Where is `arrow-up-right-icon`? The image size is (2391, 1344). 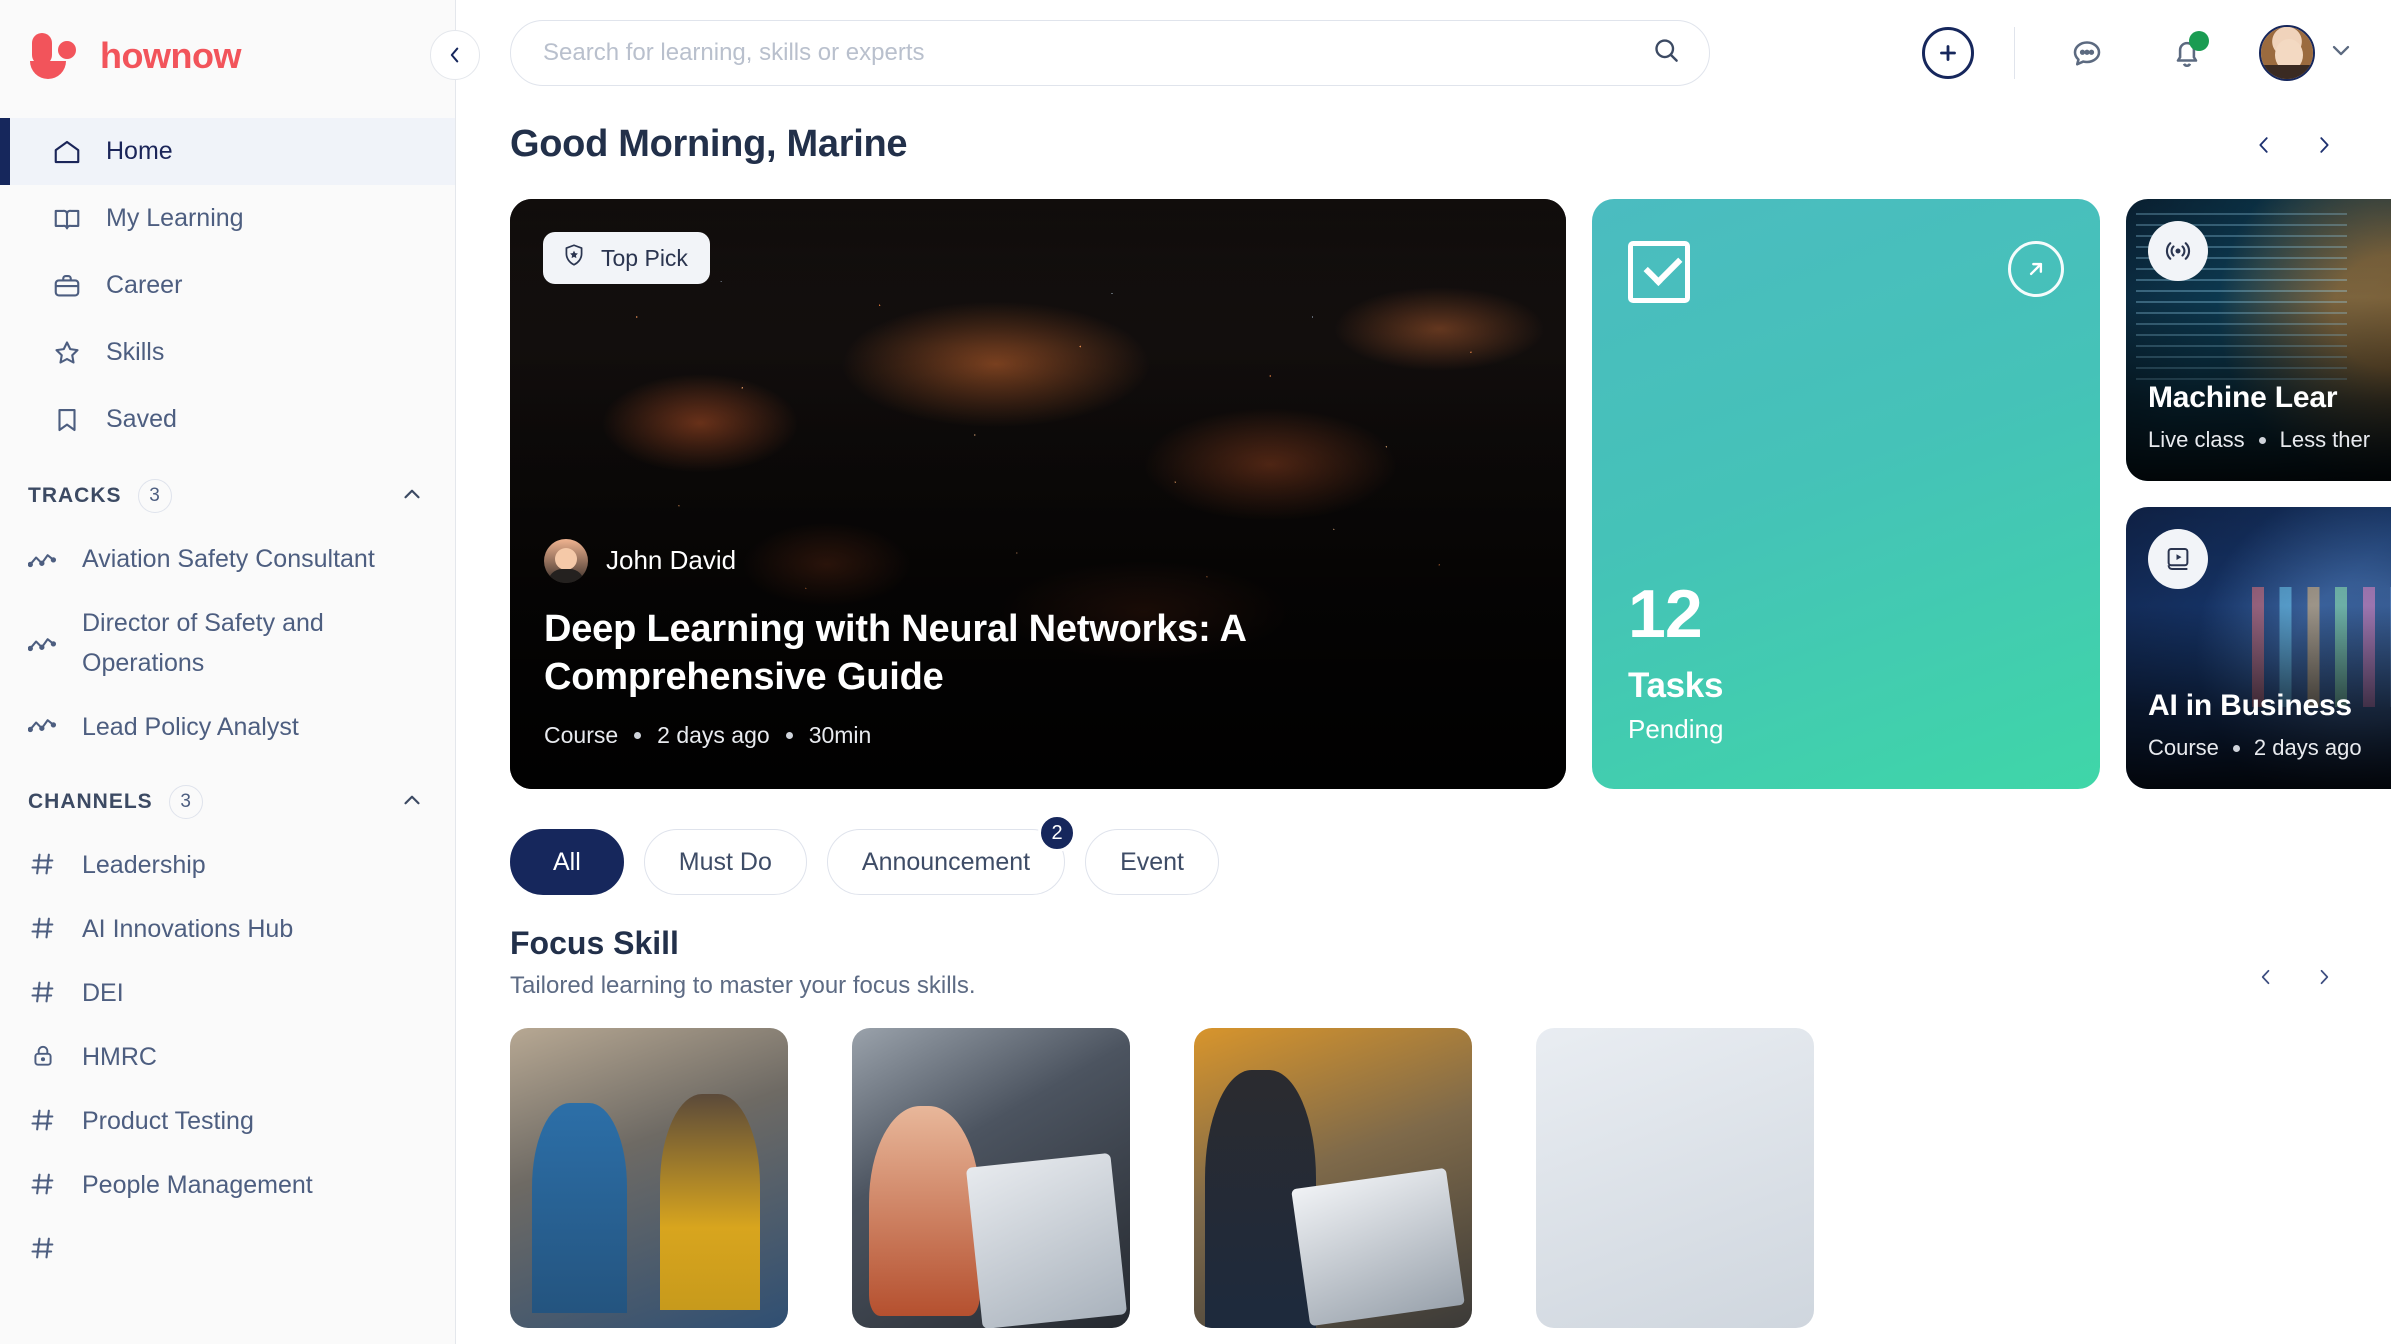
arrow-up-right-icon is located at coordinates (2036, 269).